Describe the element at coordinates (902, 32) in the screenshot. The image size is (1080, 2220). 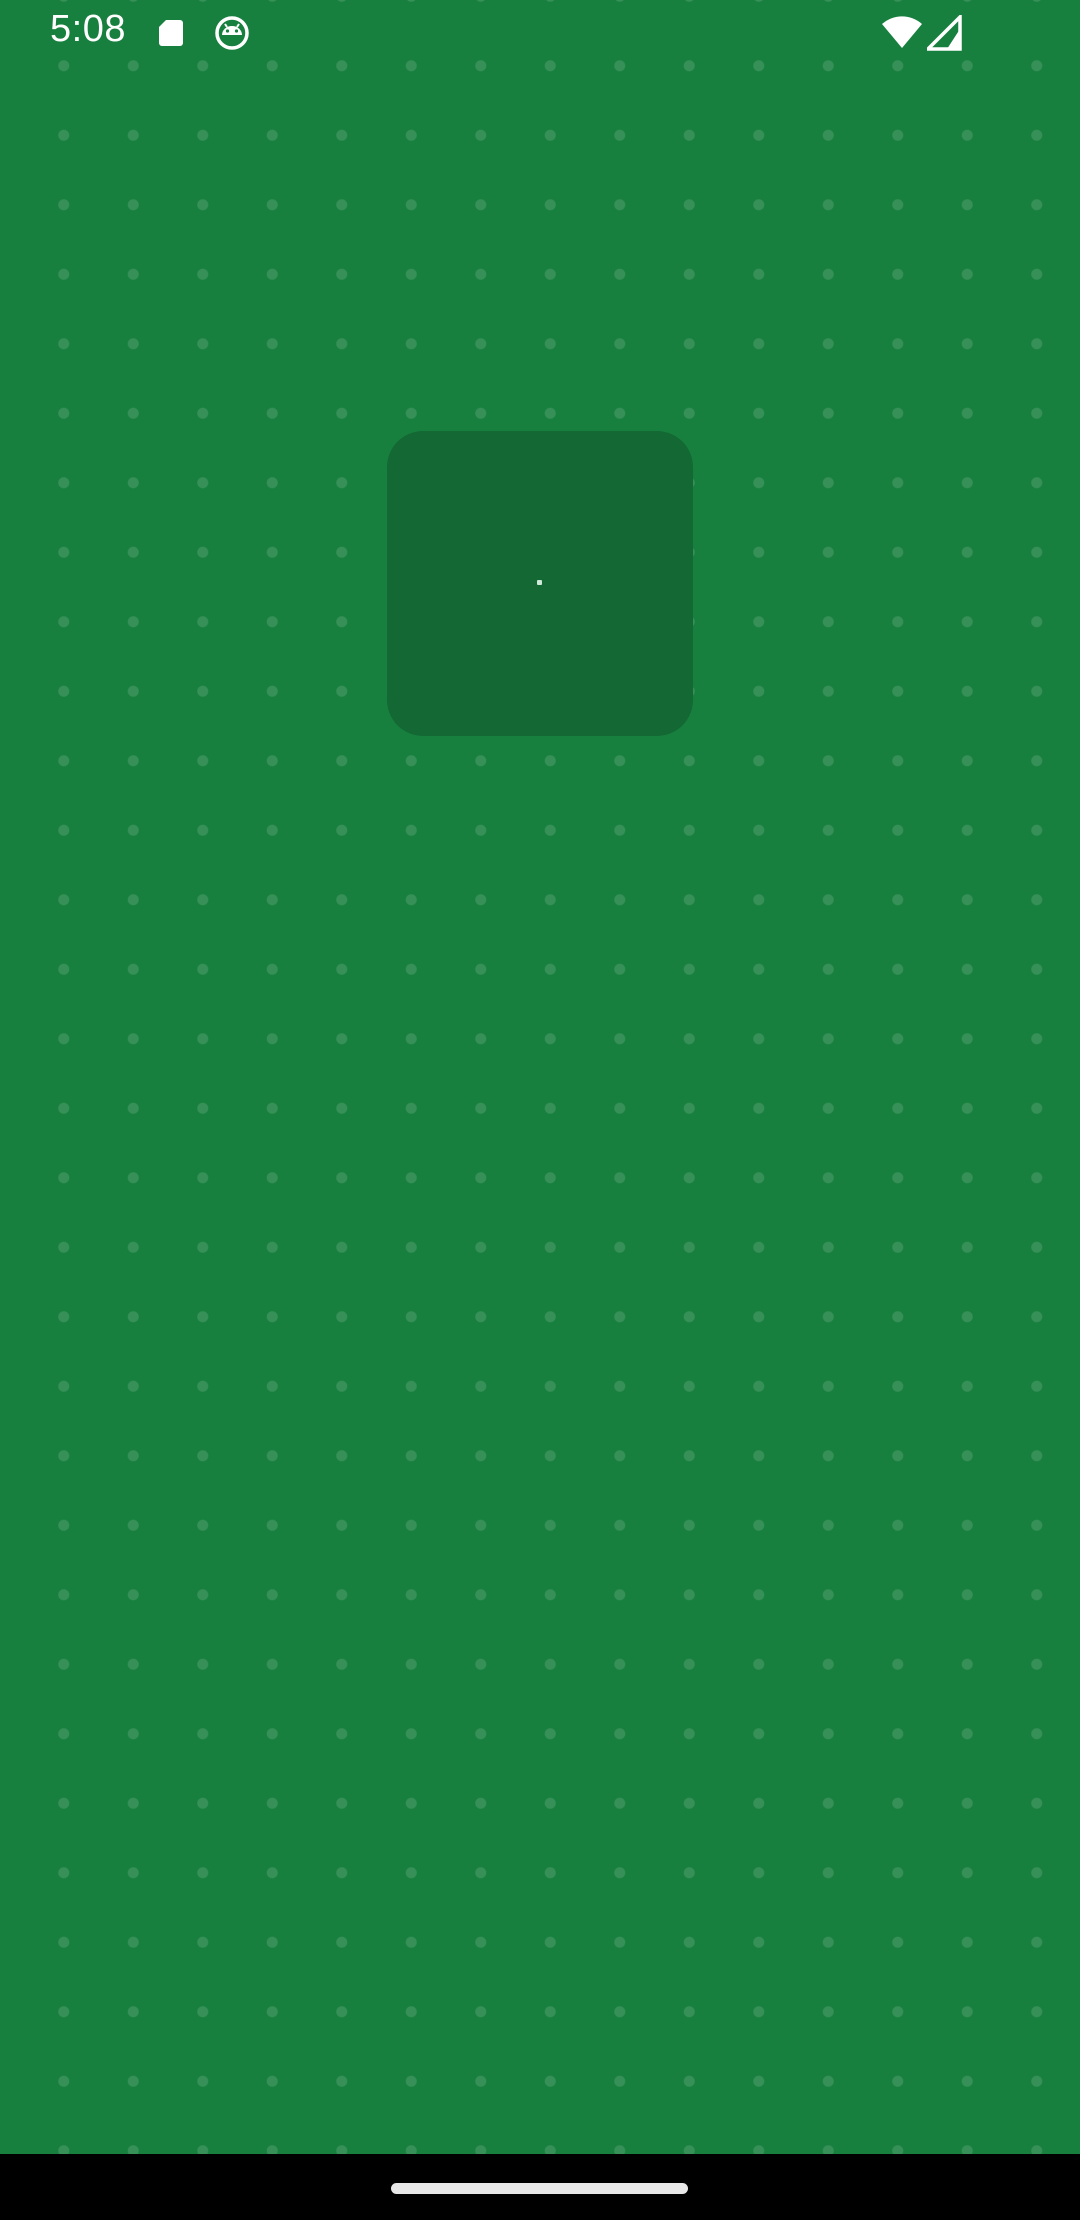
I see `wifi-icon` at that location.